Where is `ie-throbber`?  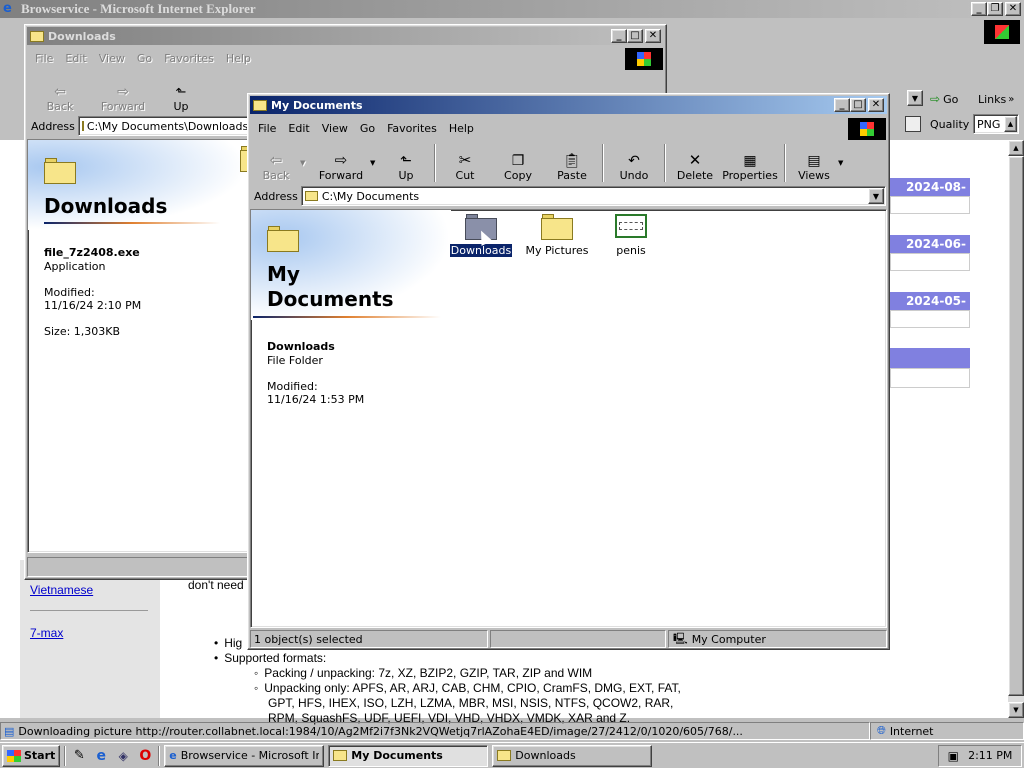
ie-throbber is located at coordinates (1002, 32).